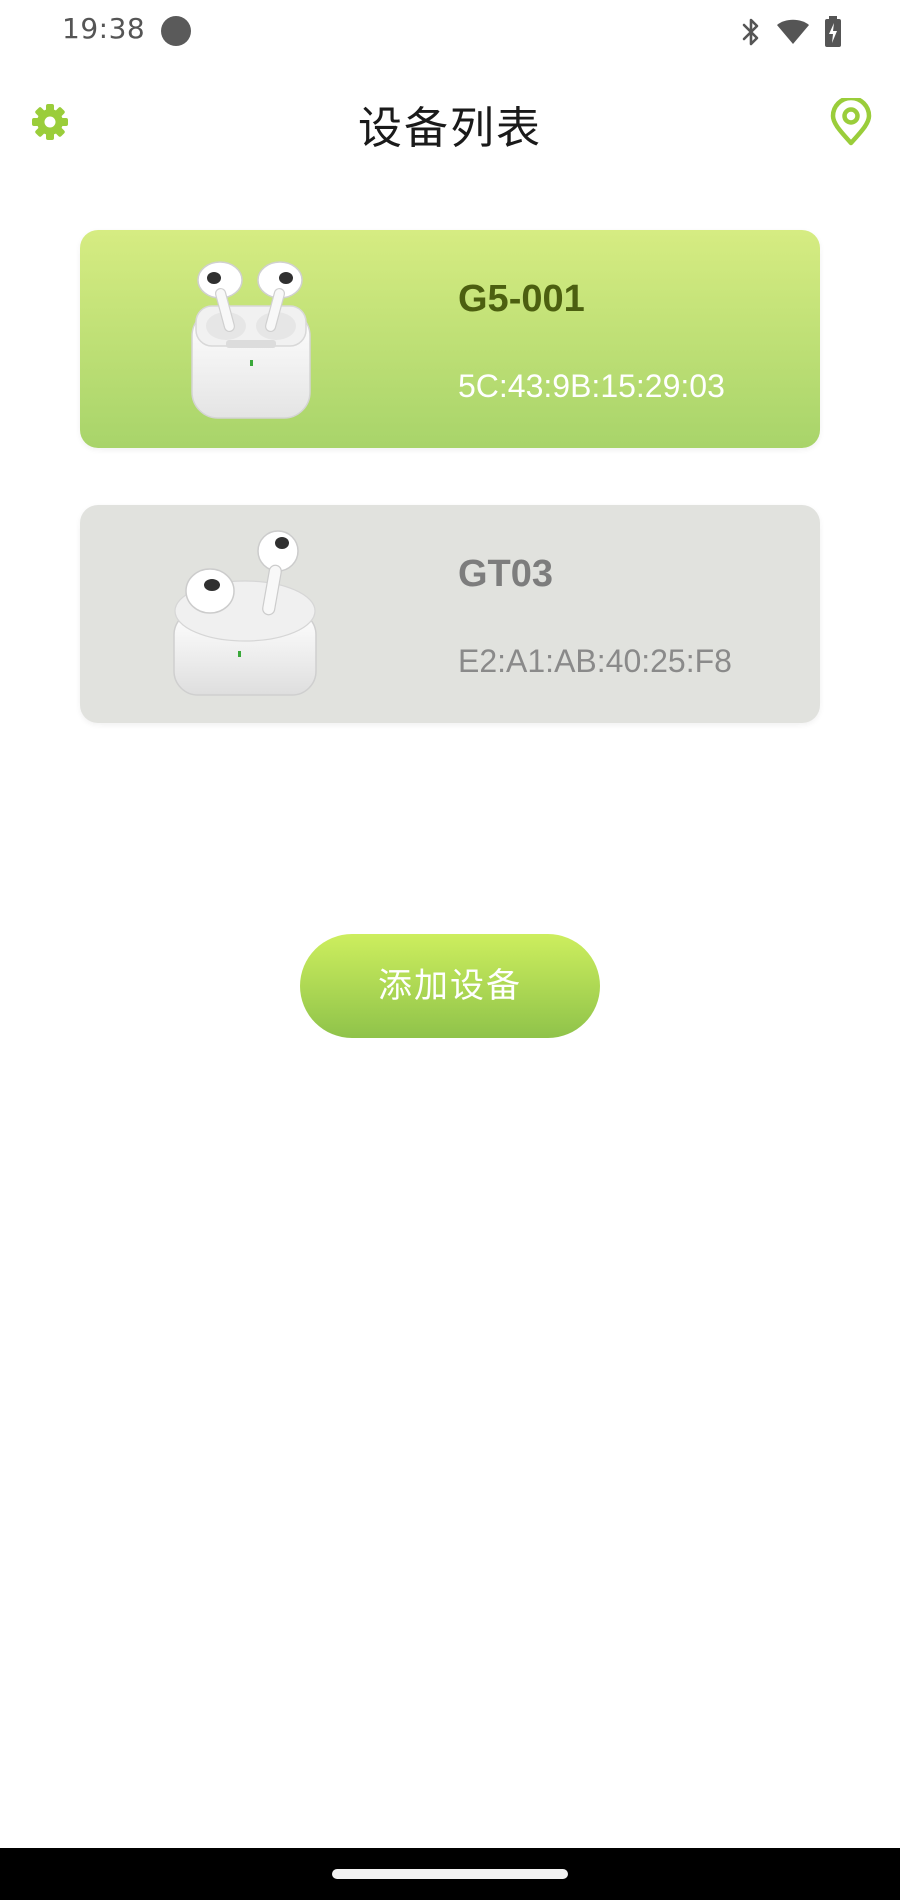 This screenshot has width=900, height=1900. Describe the element at coordinates (450, 614) in the screenshot. I see `device-card-gt03: GT03 E2:A1:AB:40:25:F8` at that location.